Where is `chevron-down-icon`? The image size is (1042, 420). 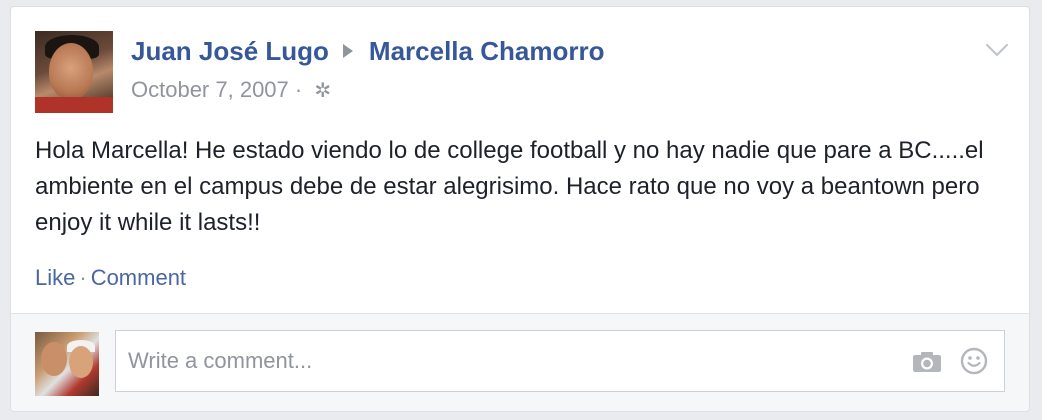 chevron-down-icon is located at coordinates (997, 45).